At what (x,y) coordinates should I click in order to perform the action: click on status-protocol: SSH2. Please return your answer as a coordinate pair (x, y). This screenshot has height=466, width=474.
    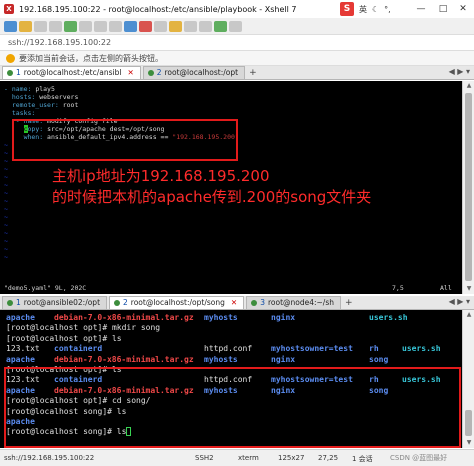
    Looking at the image, I should click on (204, 458).